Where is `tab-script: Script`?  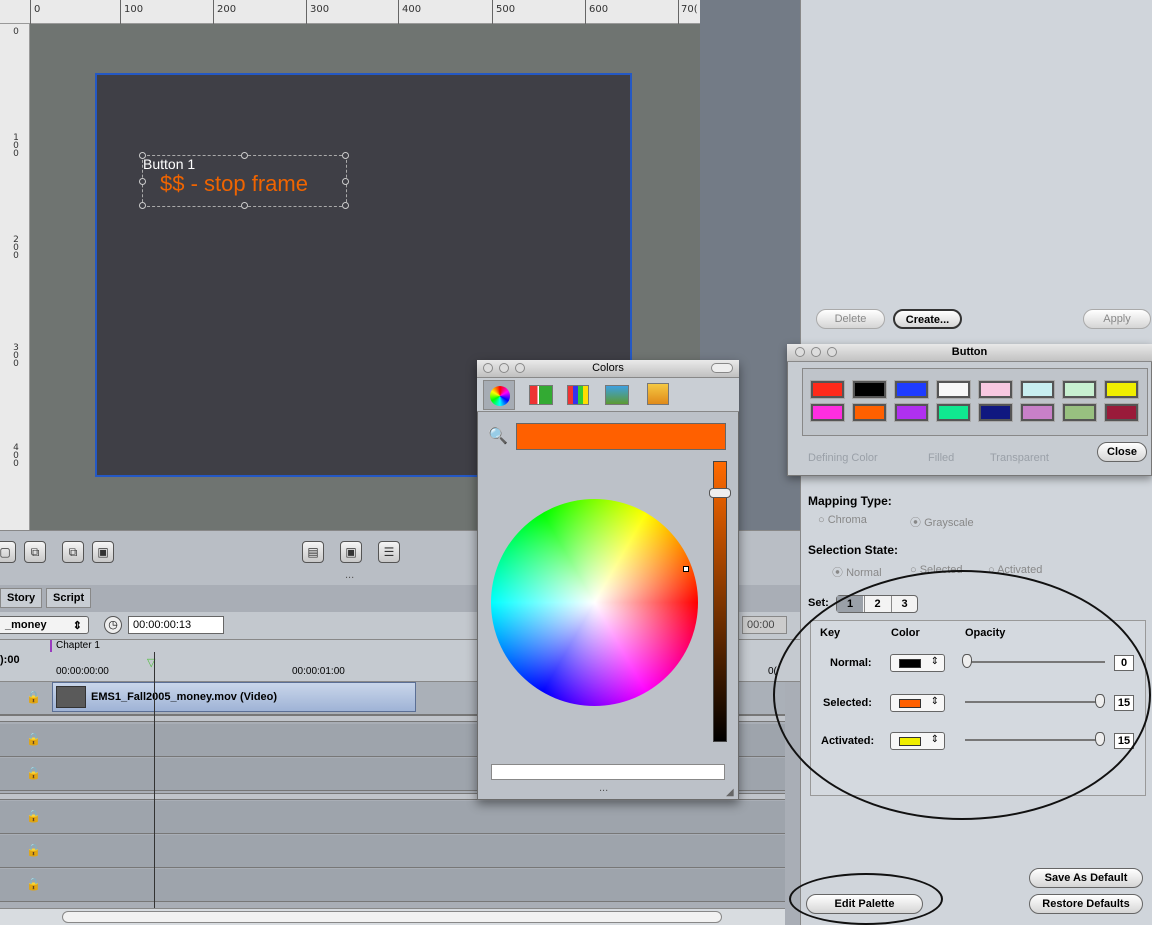 tab-script: Script is located at coordinates (69, 598).